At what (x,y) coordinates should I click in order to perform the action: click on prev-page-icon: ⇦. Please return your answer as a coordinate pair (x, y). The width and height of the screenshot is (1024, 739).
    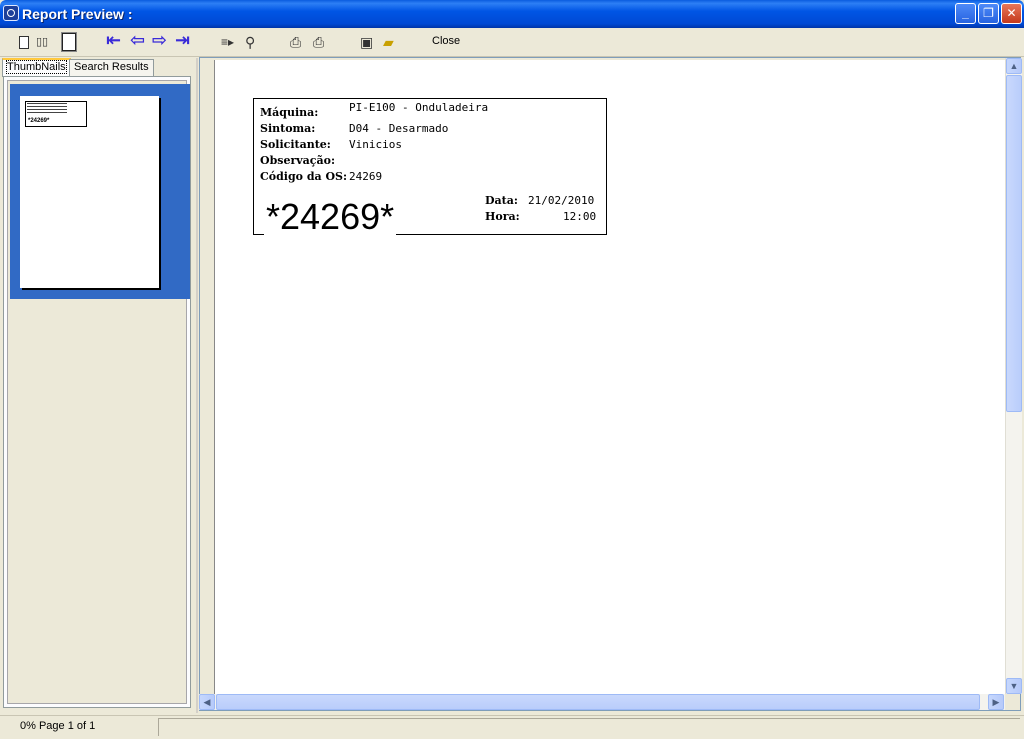
    Looking at the image, I should click on (137, 40).